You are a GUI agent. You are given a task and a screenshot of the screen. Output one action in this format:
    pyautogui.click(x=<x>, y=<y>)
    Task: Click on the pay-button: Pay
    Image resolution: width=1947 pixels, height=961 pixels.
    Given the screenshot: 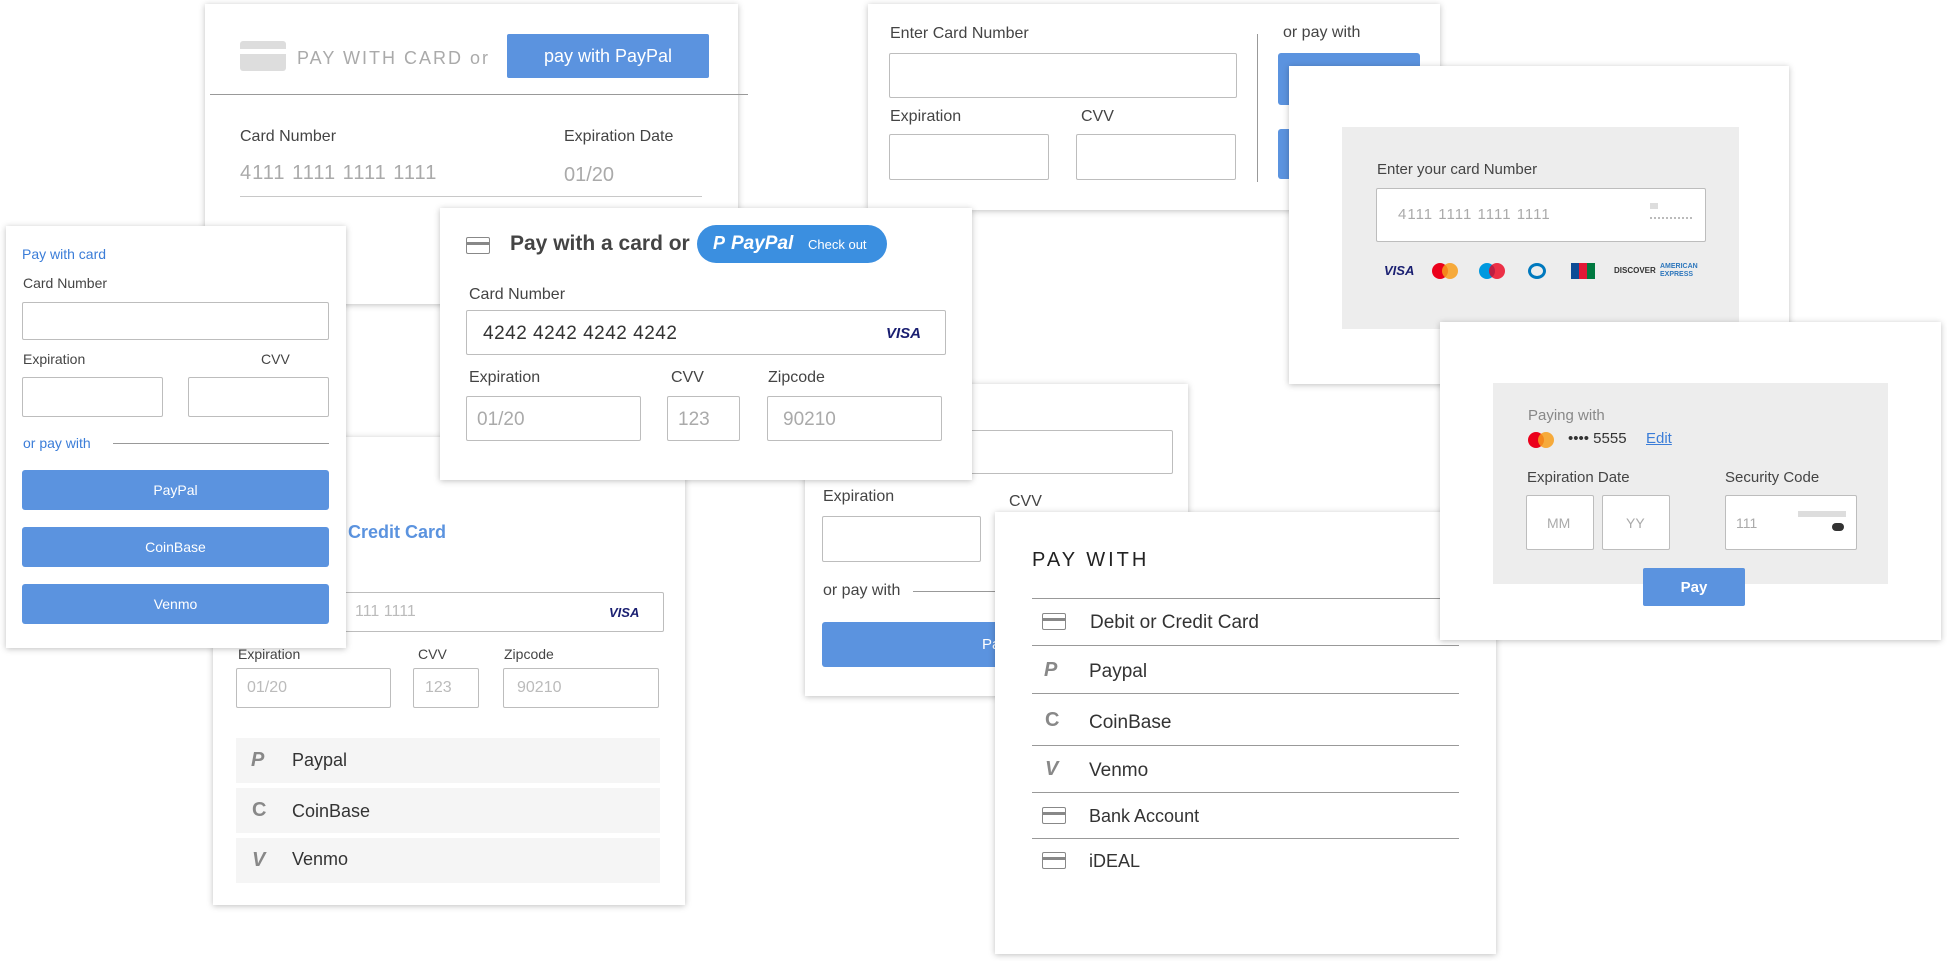 What is the action you would take?
    pyautogui.click(x=1694, y=587)
    